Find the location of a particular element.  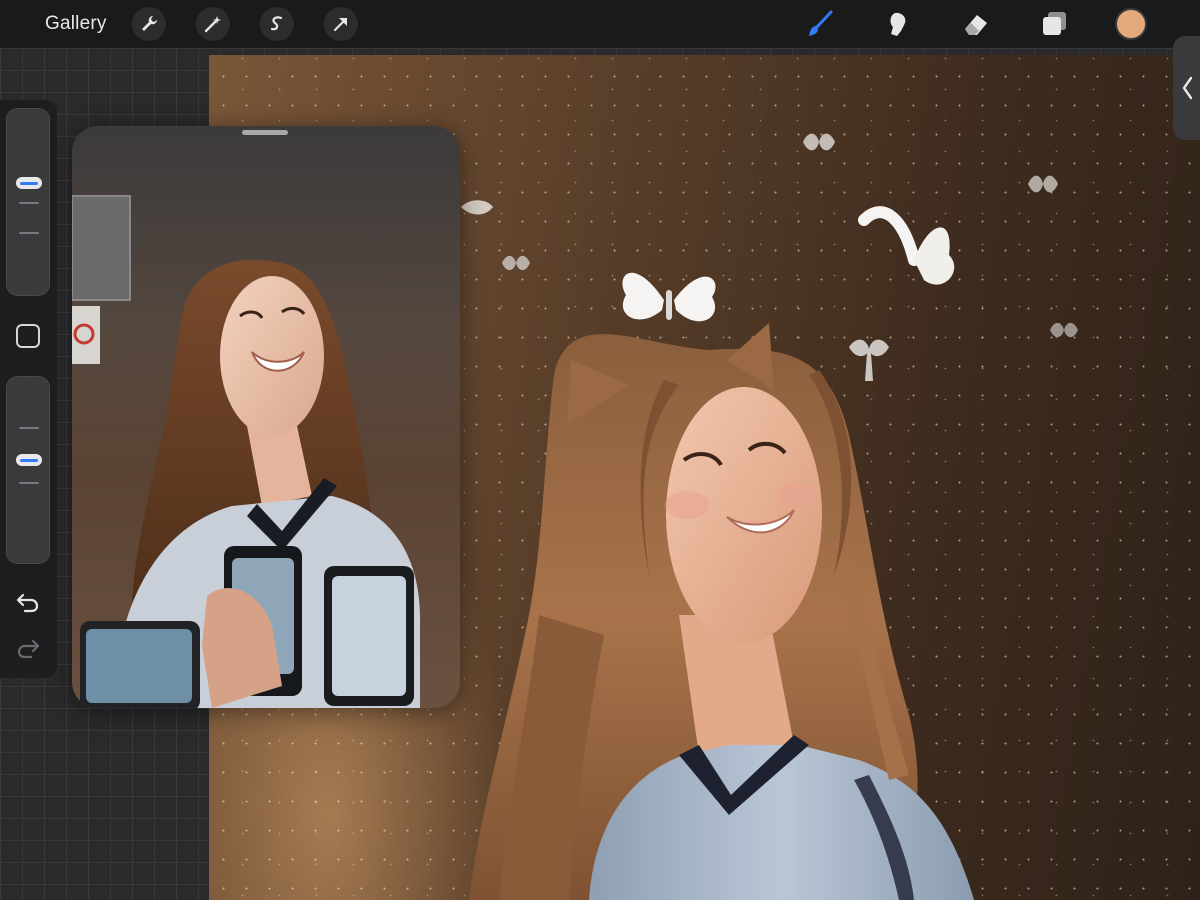

chevron-left-icon is located at coordinates (1187, 88).